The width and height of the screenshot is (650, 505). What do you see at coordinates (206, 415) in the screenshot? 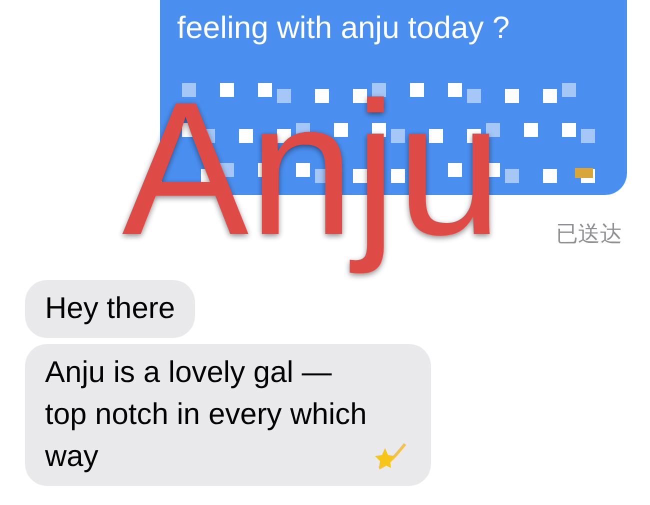
I see `message-text: Anju is a lovely gal — top notch in every which way` at bounding box center [206, 415].